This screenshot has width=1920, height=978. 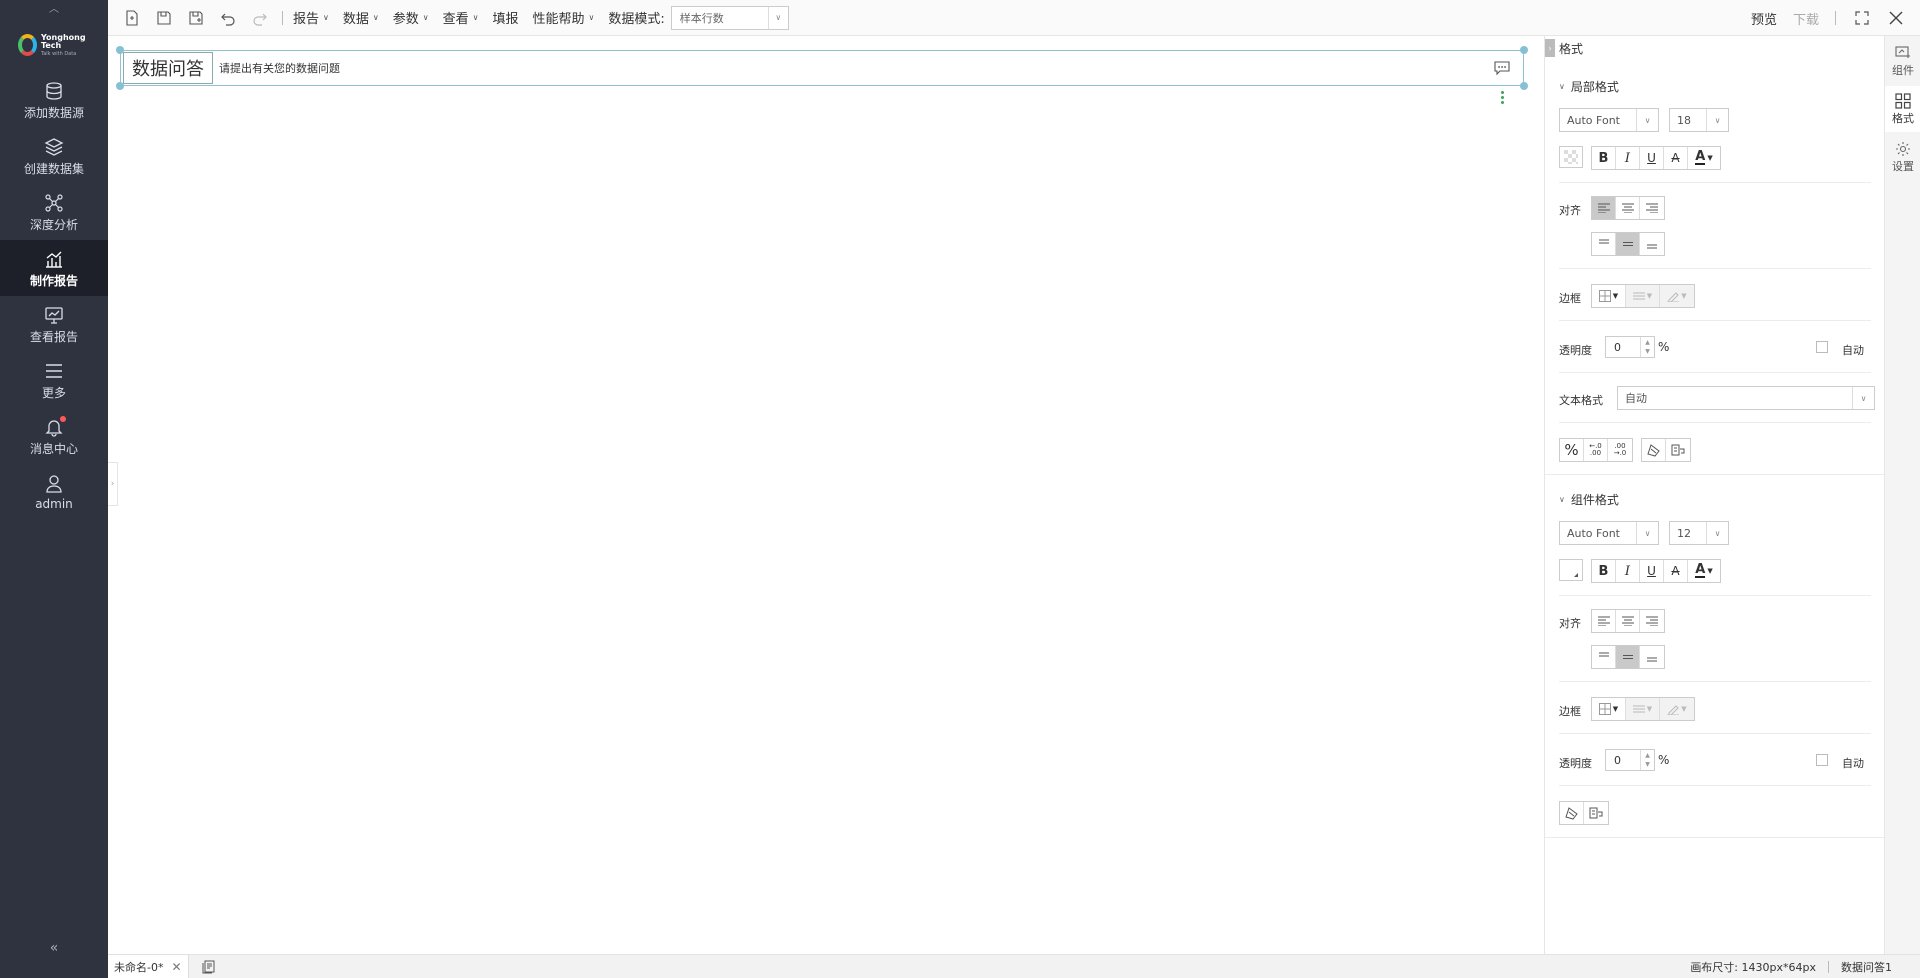 I want to click on redo-icon, so click(x=260, y=18).